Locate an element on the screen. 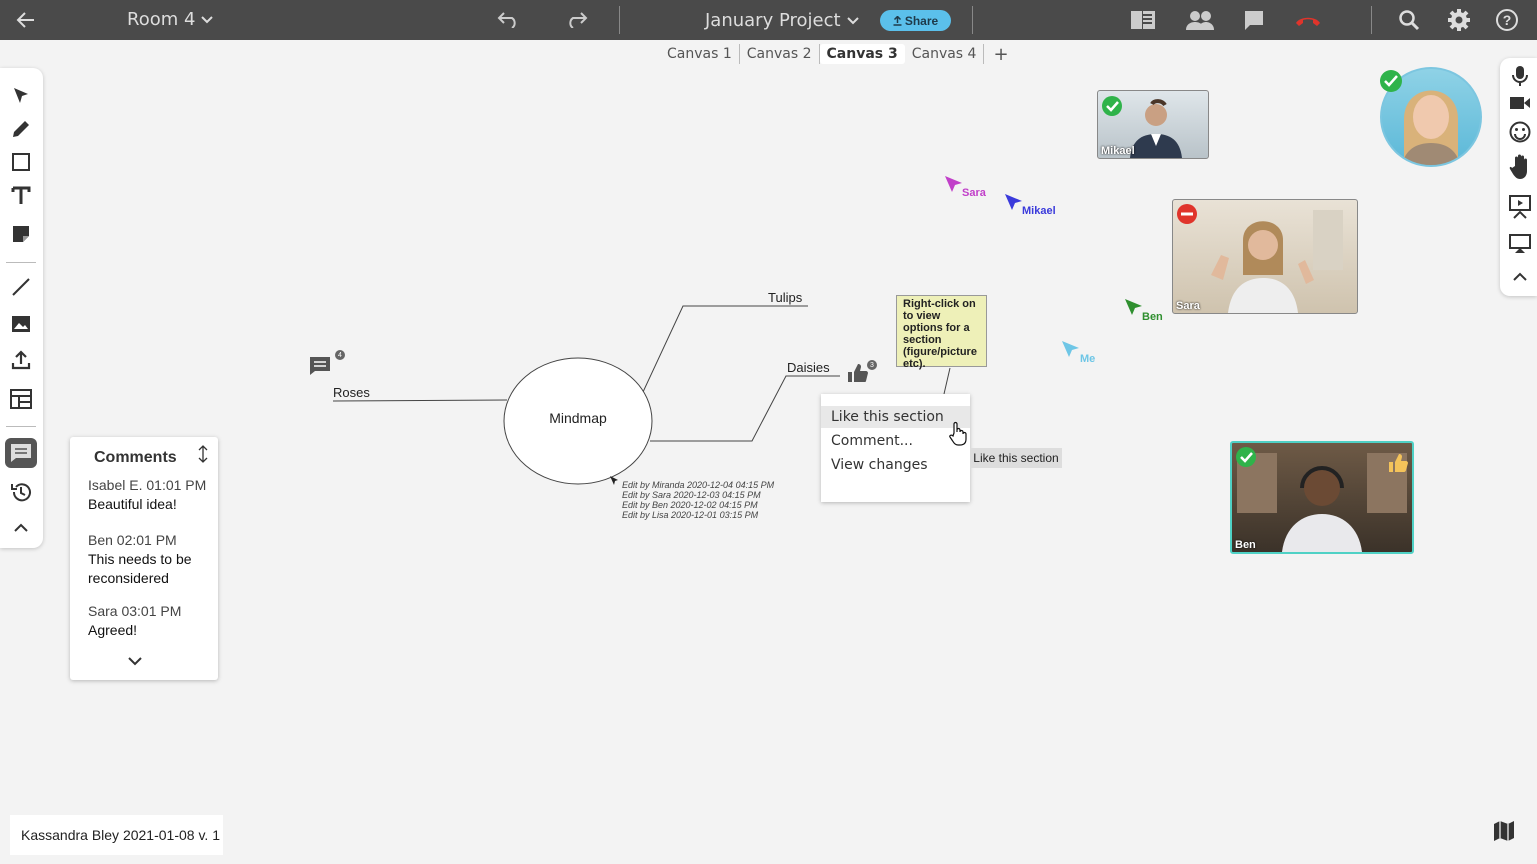 The width and height of the screenshot is (1537, 864). resize-vertical-icon is located at coordinates (203, 454).